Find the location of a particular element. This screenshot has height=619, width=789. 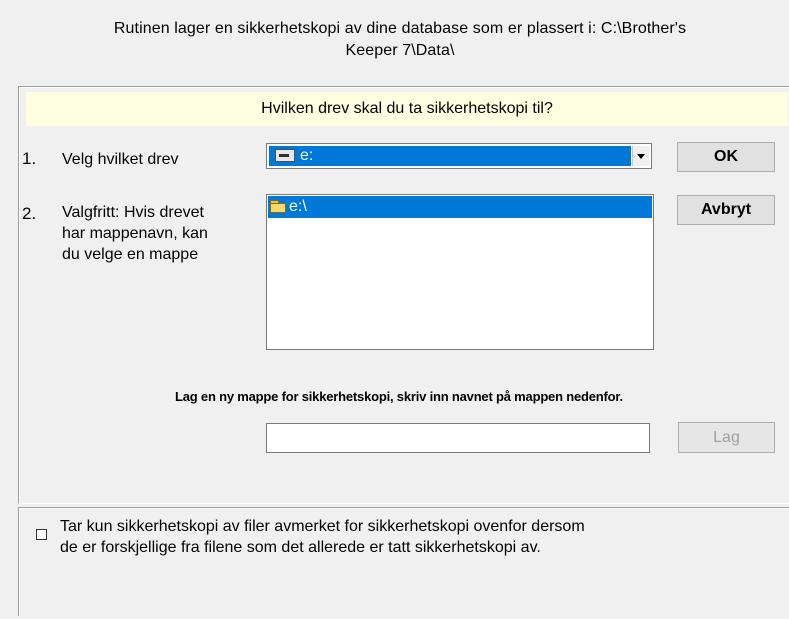

open-folder-icon is located at coordinates (278, 206).